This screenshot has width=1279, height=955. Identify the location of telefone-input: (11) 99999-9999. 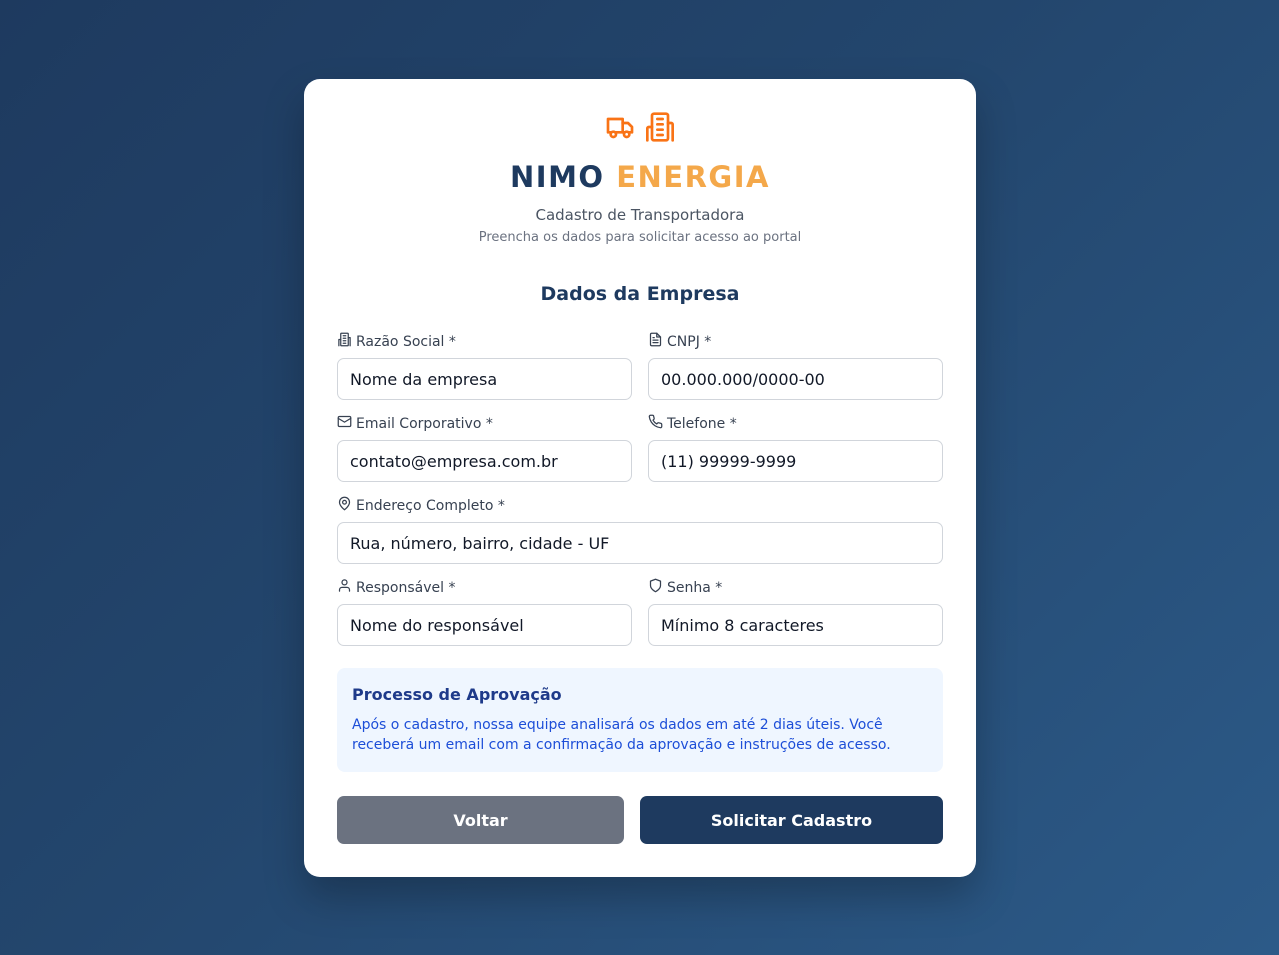
(795, 461).